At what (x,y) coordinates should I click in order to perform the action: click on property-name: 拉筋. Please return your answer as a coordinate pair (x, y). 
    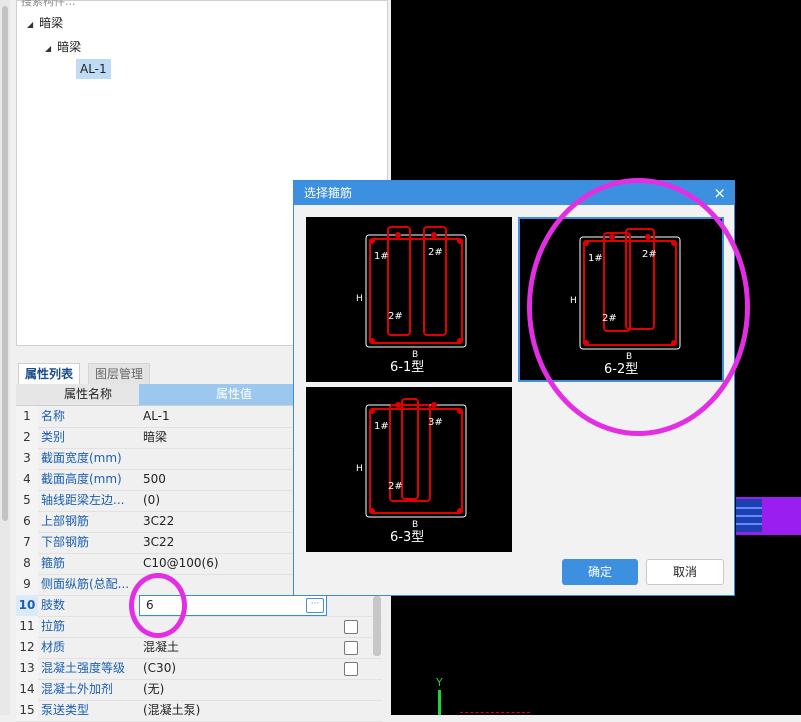
    Looking at the image, I should click on (53, 626).